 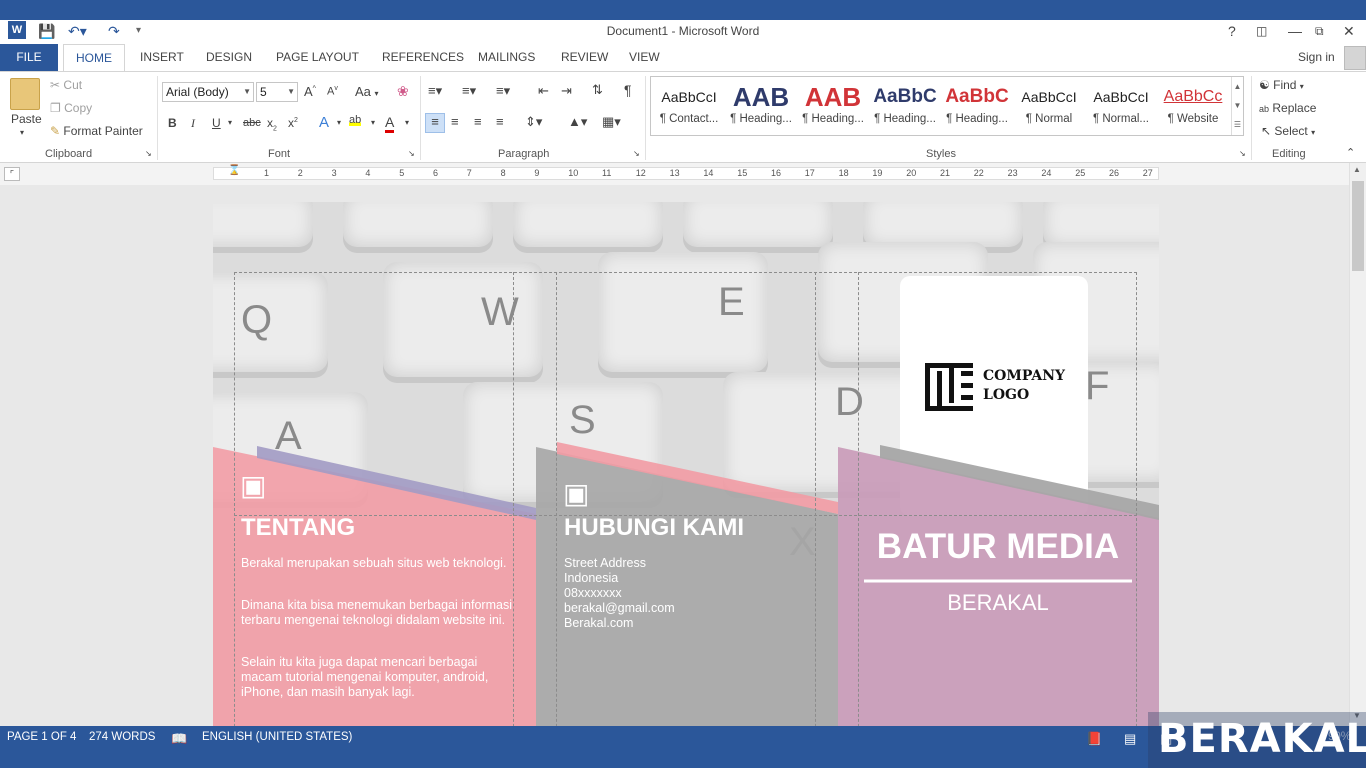 What do you see at coordinates (172, 123) in the screenshot?
I see `bold-icon: B` at bounding box center [172, 123].